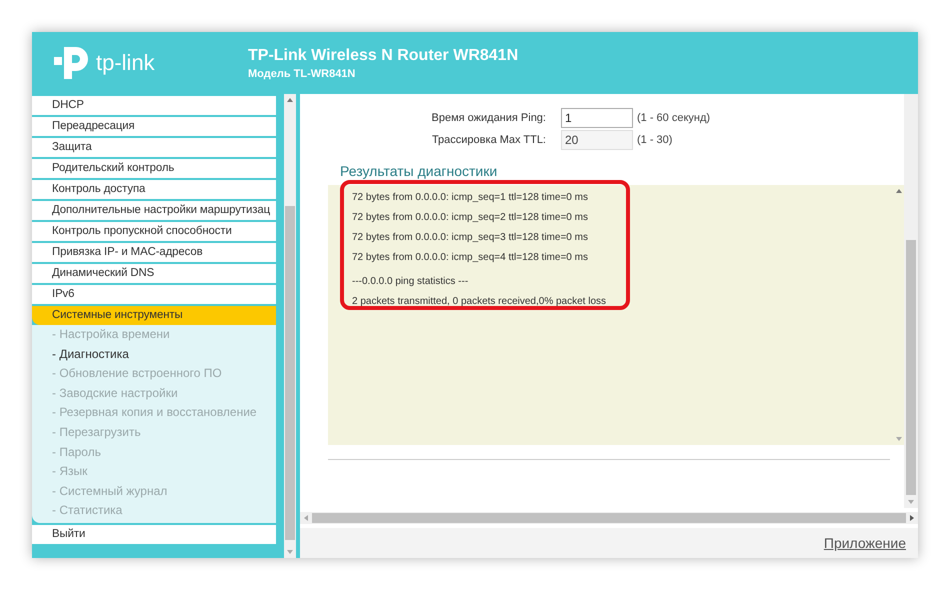 This screenshot has height=591, width=950. I want to click on sidebar-item: Динамический DNS, so click(154, 273).